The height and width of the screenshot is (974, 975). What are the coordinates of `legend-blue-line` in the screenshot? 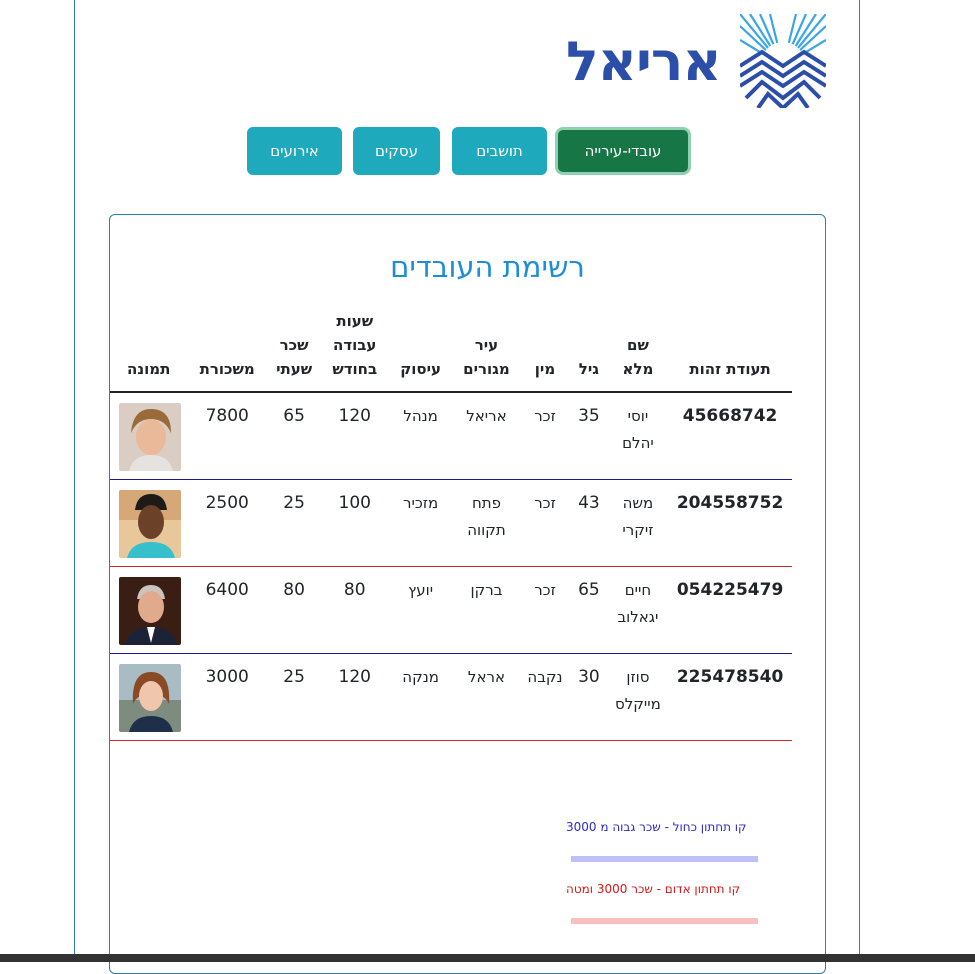 It's located at (664, 859).